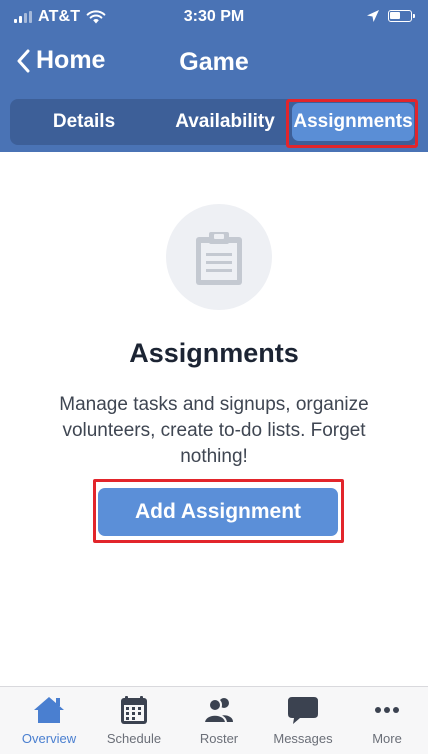 This screenshot has height=754, width=428. I want to click on nav-label-messages: Messages, so click(303, 738).